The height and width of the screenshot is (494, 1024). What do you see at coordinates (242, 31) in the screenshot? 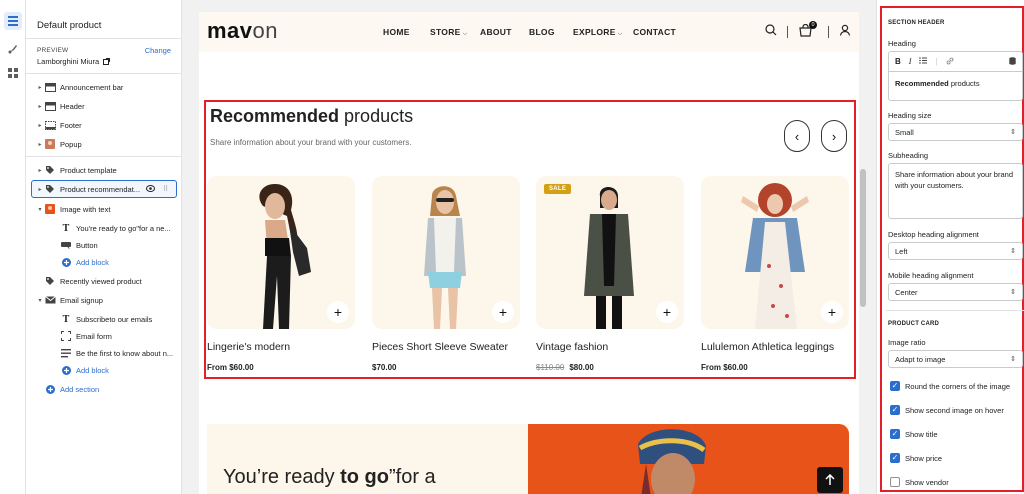
I see `store-logo: mavon` at bounding box center [242, 31].